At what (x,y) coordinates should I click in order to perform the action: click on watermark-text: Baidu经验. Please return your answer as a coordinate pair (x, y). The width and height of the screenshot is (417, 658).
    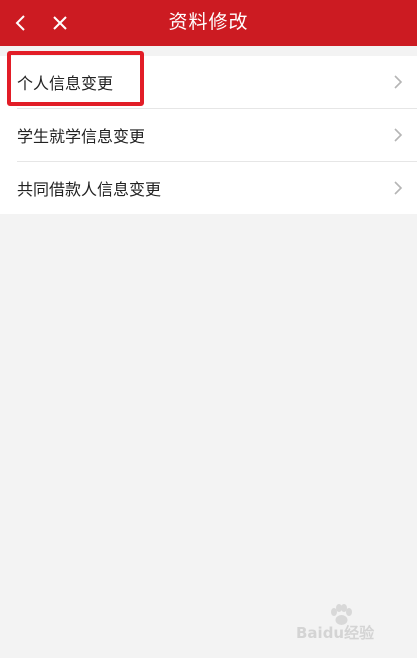
    Looking at the image, I should click on (335, 633).